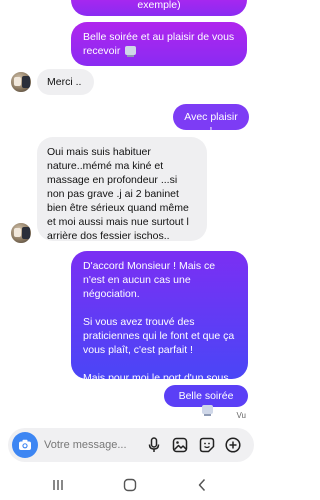 The image size is (320, 500). I want to click on recent-apps-icon, so click(58, 485).